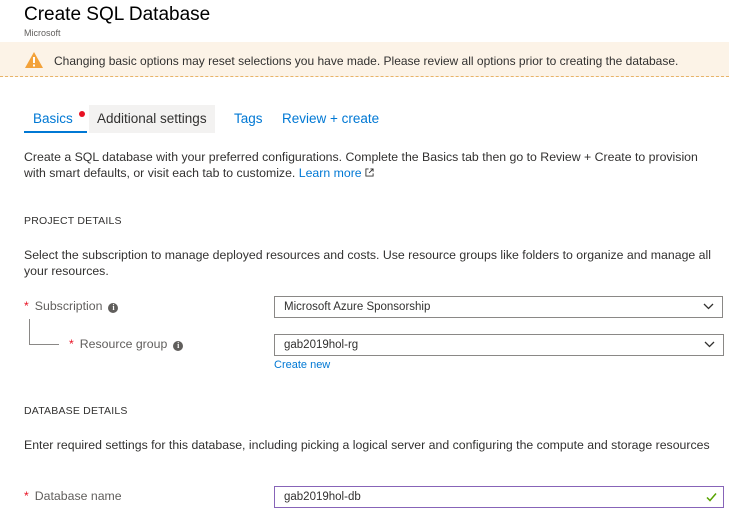 This screenshot has height=515, width=729. What do you see at coordinates (68, 306) in the screenshot?
I see `subscription-label-text: Subscription` at bounding box center [68, 306].